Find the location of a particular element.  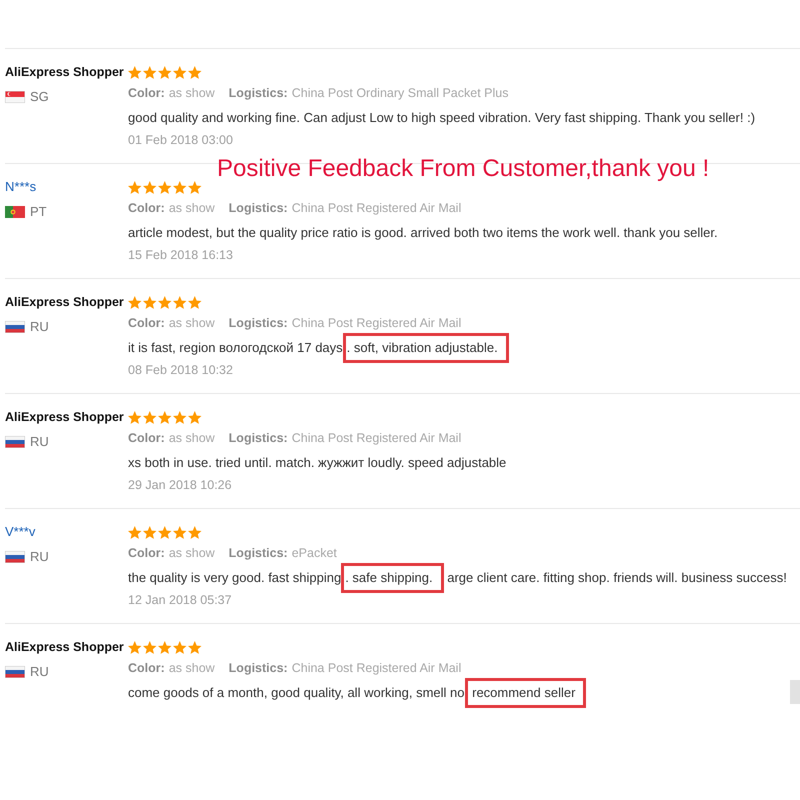

reviewer-name-link: N***s is located at coordinates (20, 187).